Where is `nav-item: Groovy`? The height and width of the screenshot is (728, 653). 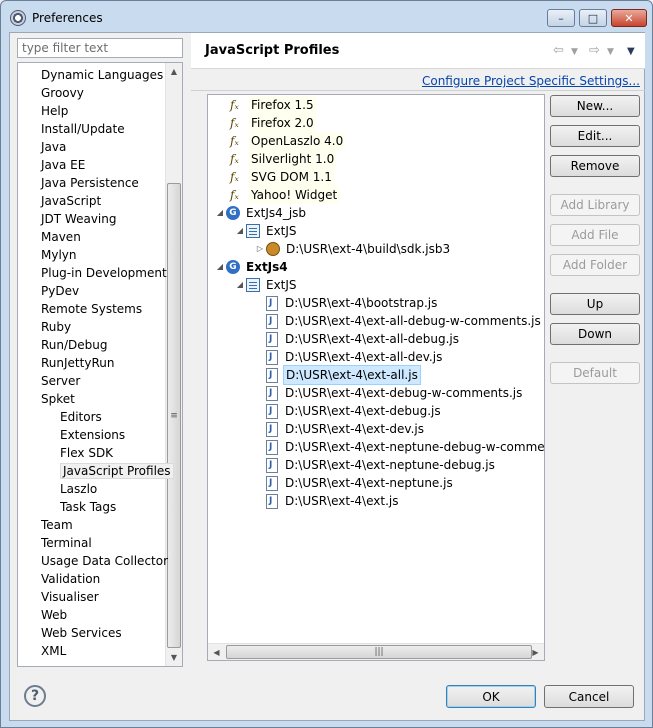 nav-item: Groovy is located at coordinates (62, 93).